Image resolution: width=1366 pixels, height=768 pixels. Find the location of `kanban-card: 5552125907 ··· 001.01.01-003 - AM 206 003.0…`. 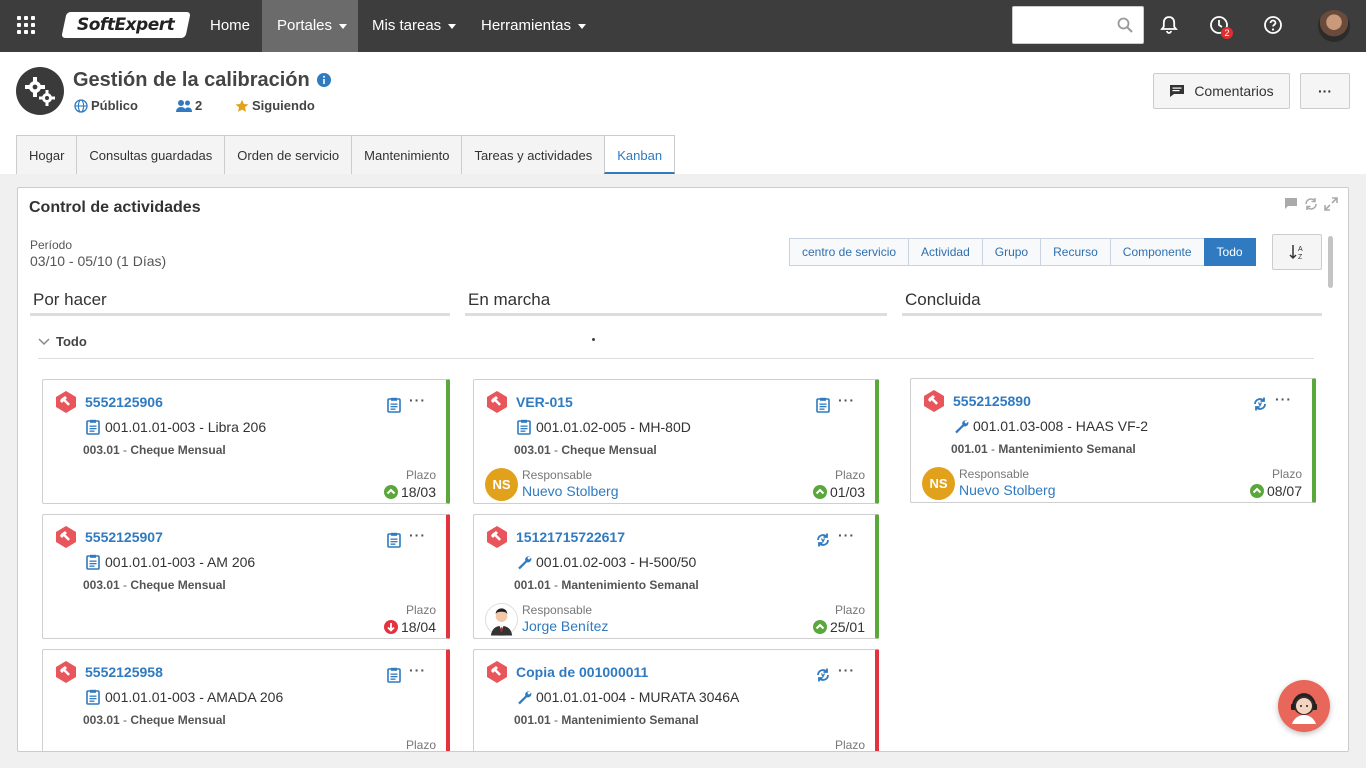

kanban-card: 5552125907 ··· 001.01.01-003 - AM 206 003.0… is located at coordinates (246, 576).